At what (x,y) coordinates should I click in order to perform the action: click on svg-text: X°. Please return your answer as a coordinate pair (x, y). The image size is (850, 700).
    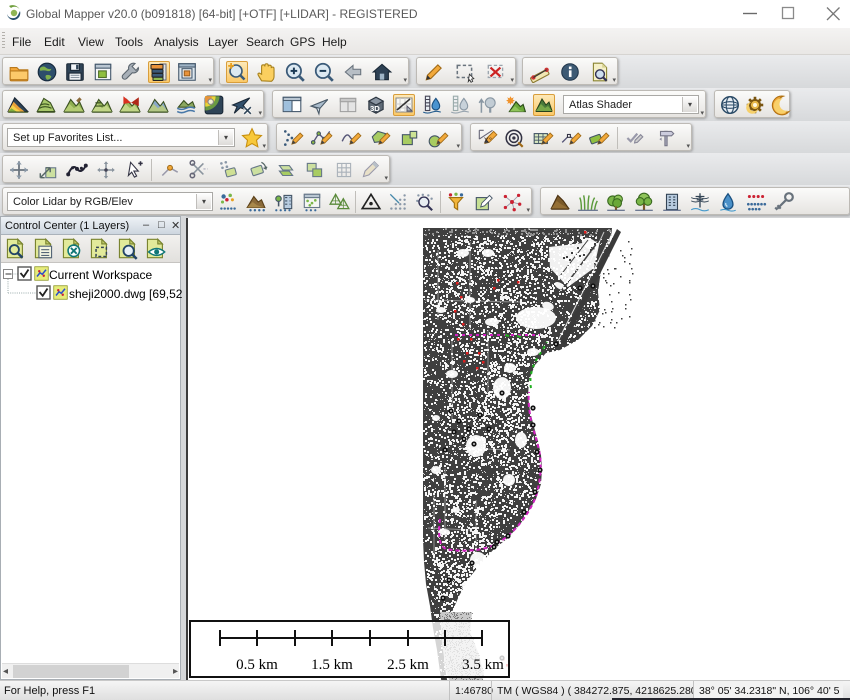
    Looking at the image, I should click on (488, 139).